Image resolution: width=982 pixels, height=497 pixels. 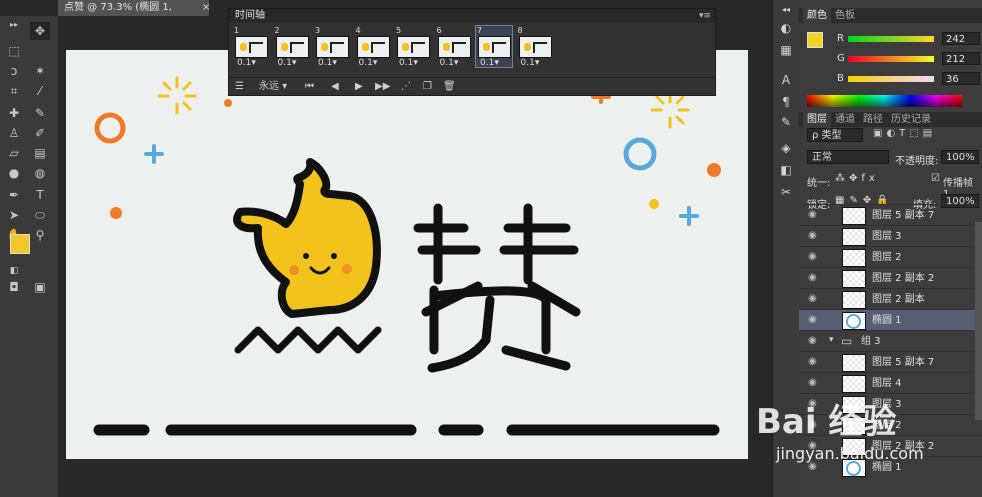 I want to click on previous-frame-button: ◀, so click(x=335, y=86).